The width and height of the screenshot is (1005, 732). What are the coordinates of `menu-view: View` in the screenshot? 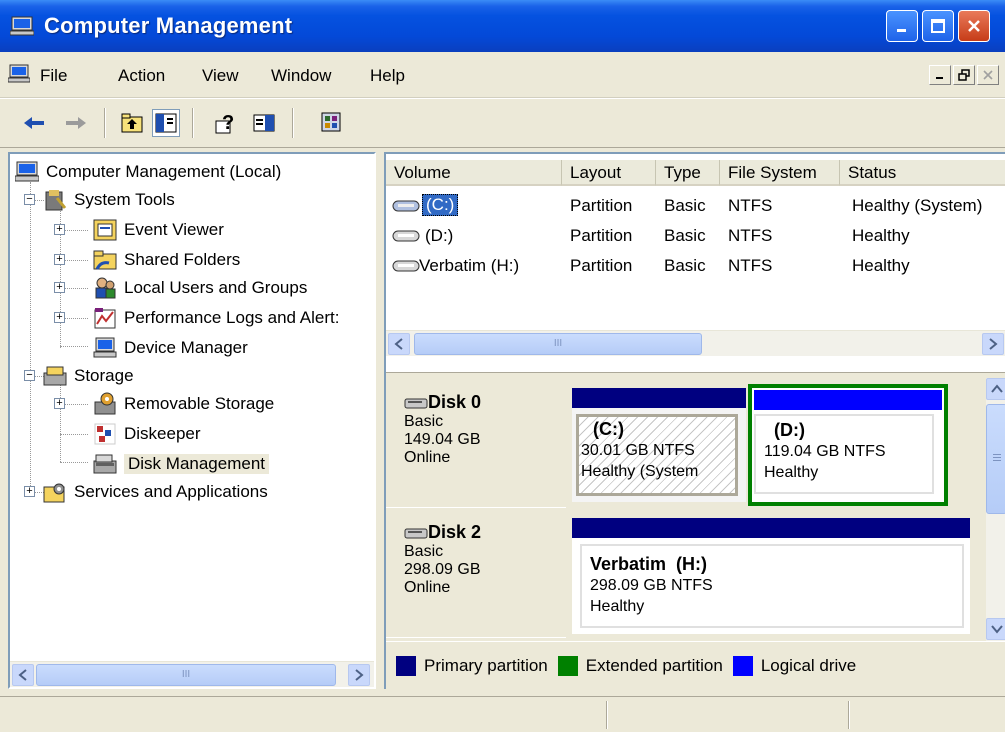 It's located at (220, 76).